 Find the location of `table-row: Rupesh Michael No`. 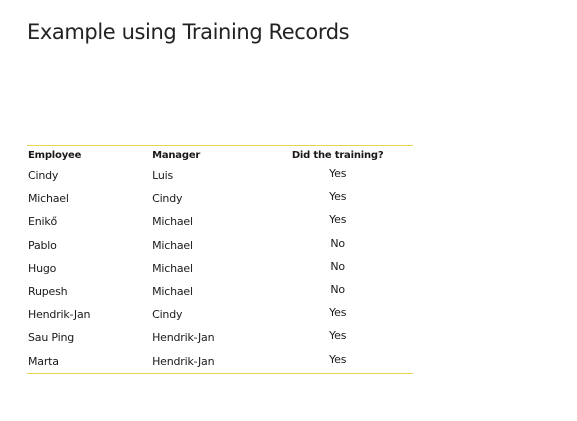

table-row: Rupesh Michael No is located at coordinates (220, 291).